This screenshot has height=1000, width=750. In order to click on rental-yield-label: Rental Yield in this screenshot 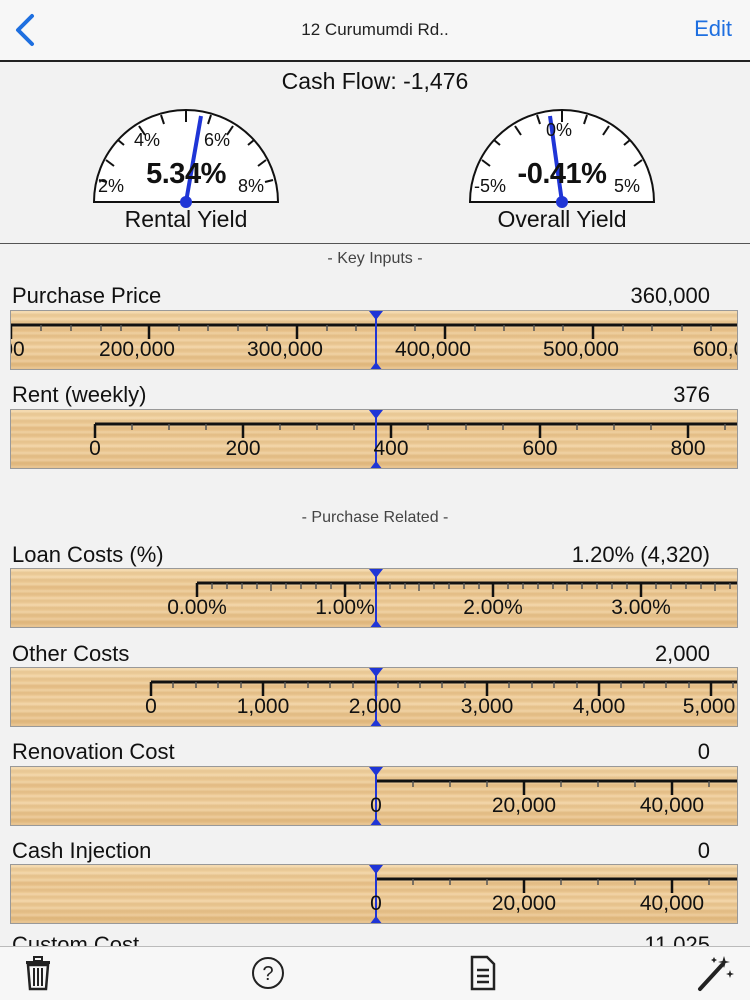, I will do `click(186, 219)`.